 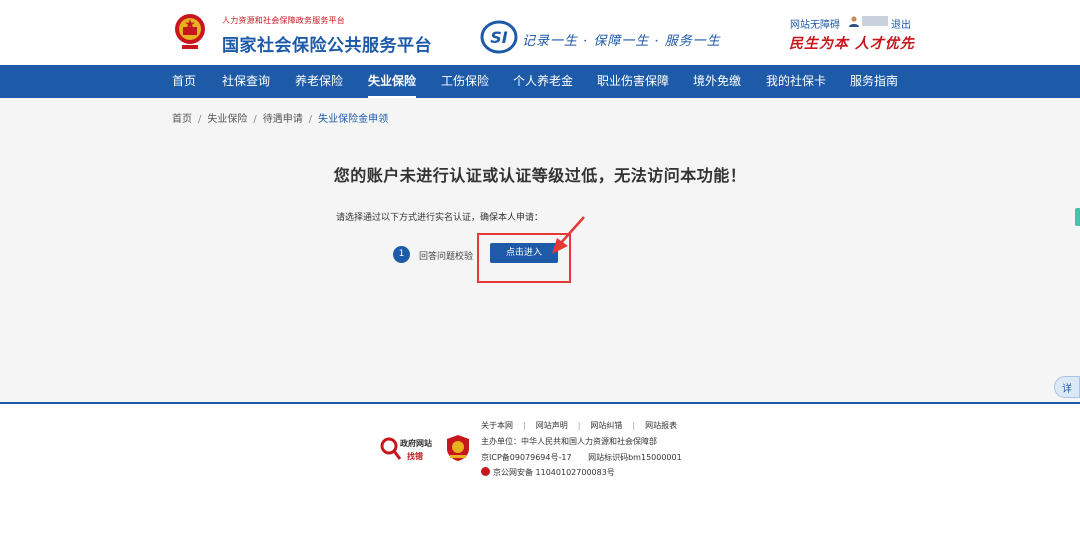 I want to click on site-subtitle: 人力资源和社会保障政务服务平台, so click(x=283, y=20).